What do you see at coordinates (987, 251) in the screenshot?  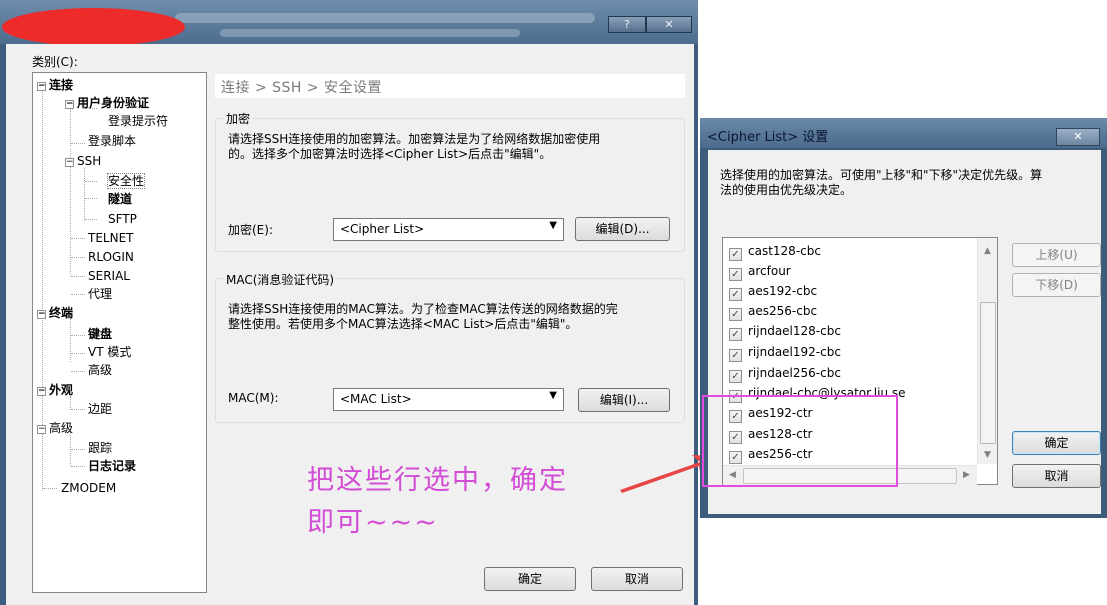 I see `scroll-up-icon: ▲` at bounding box center [987, 251].